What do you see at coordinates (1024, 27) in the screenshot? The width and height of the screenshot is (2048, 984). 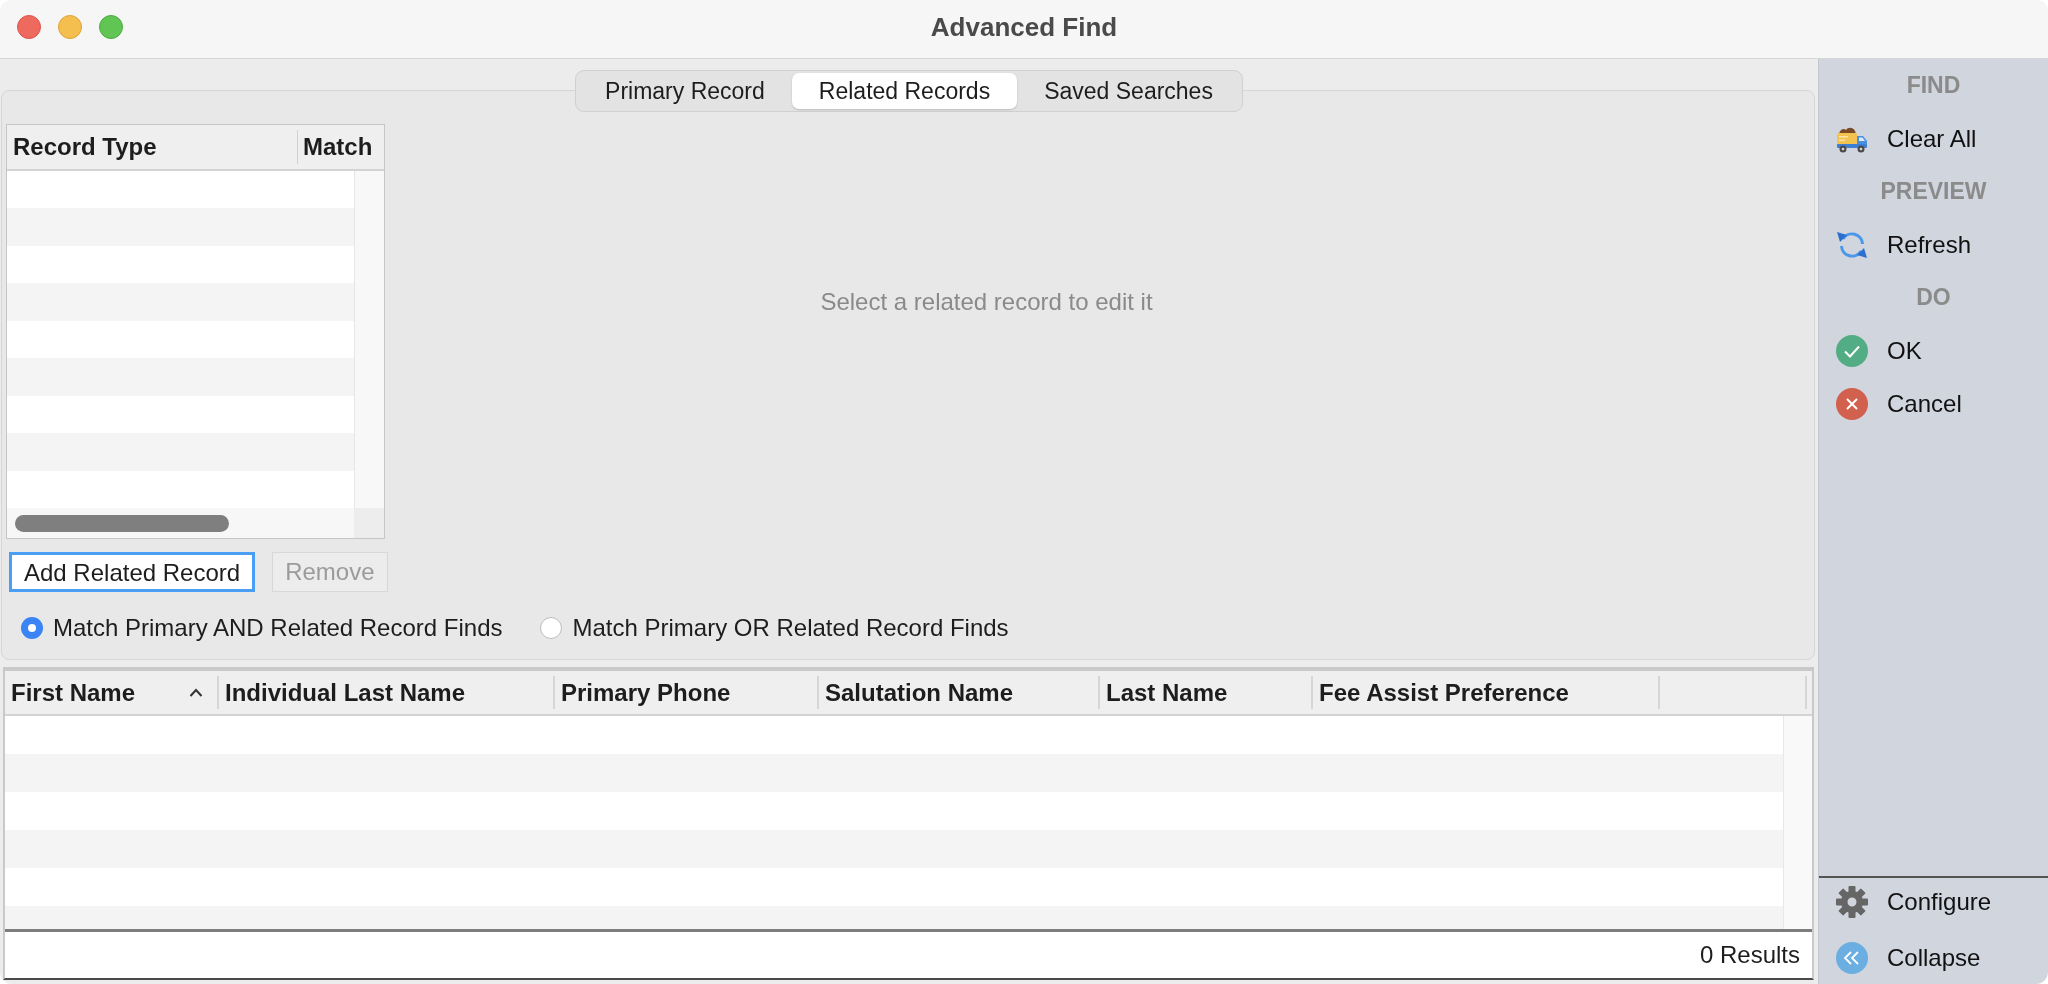 I see `window-title: Advanced Find` at bounding box center [1024, 27].